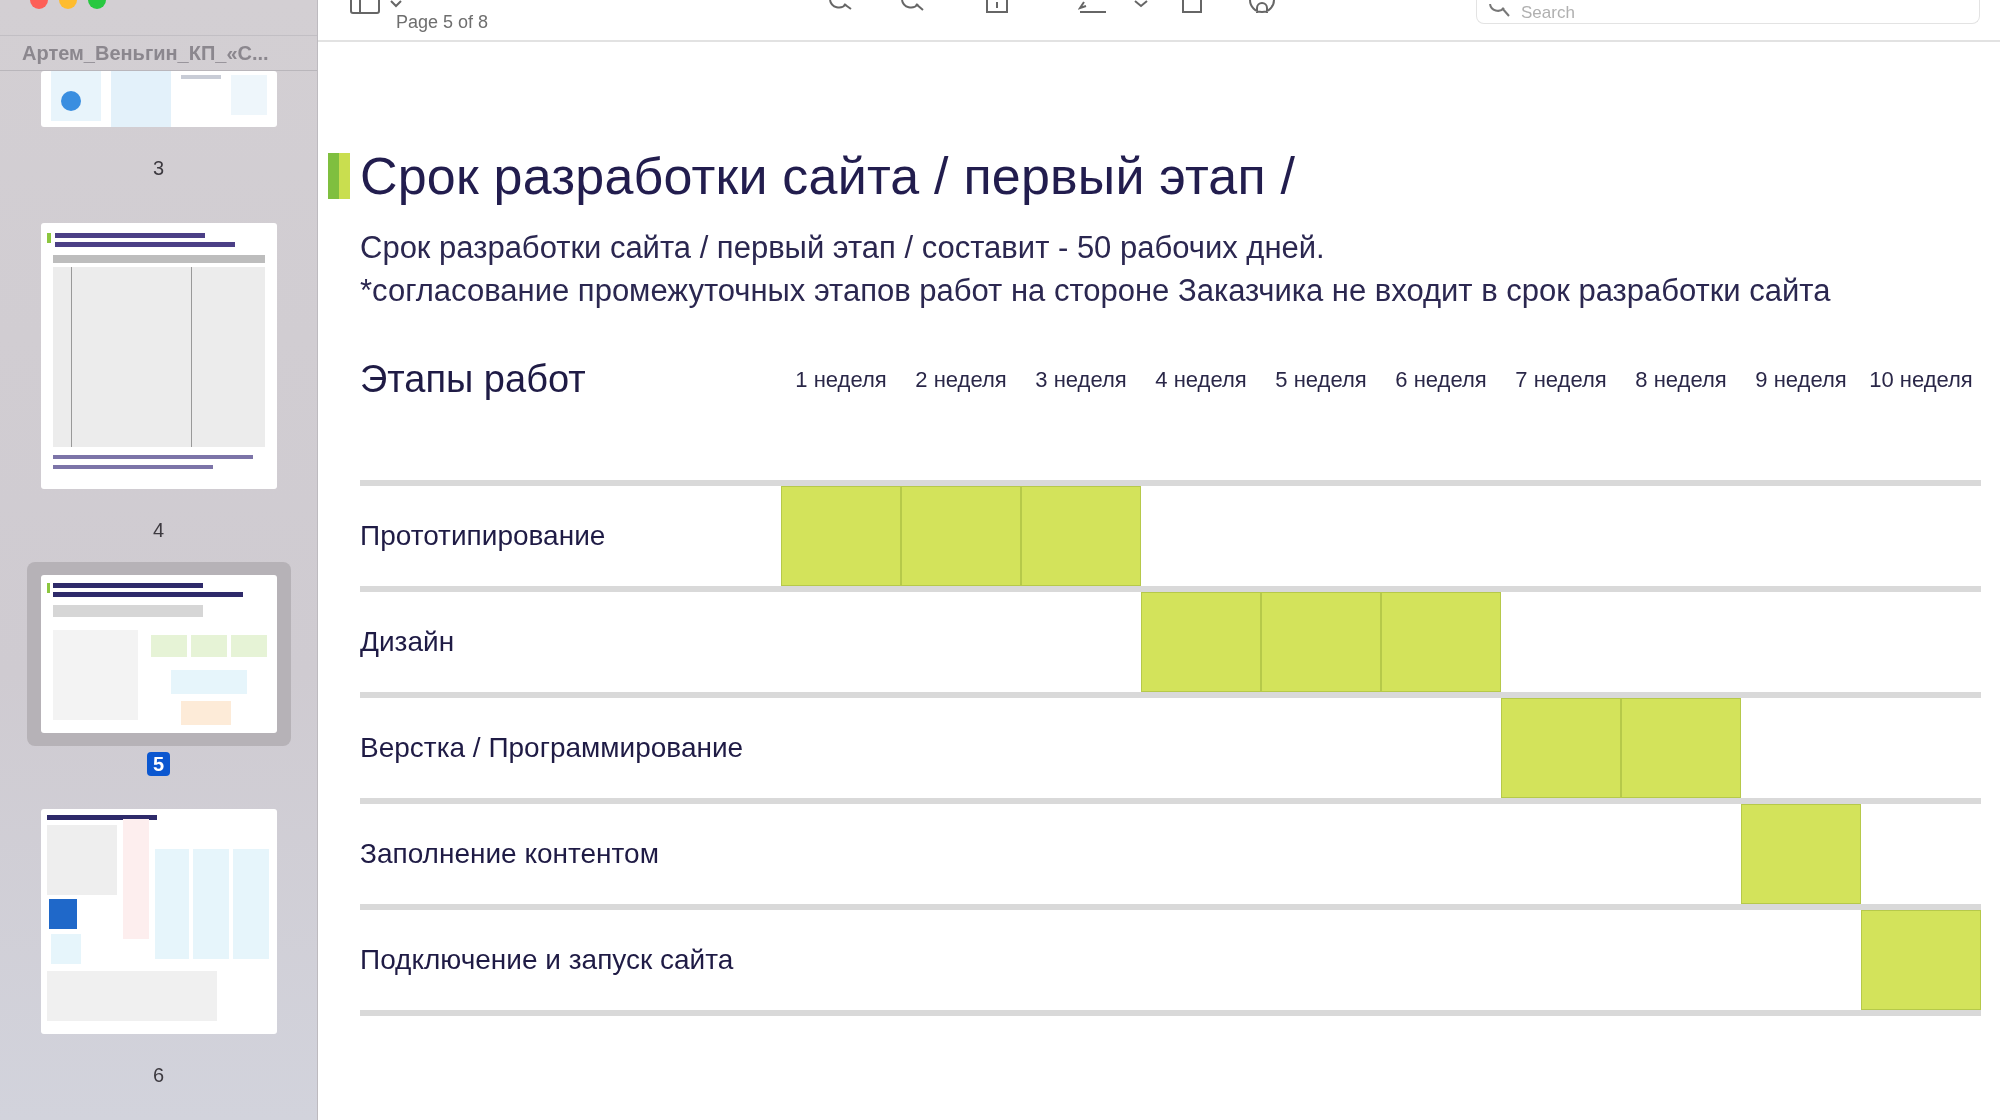  I want to click on stage-name: Прототипирование, so click(483, 536).